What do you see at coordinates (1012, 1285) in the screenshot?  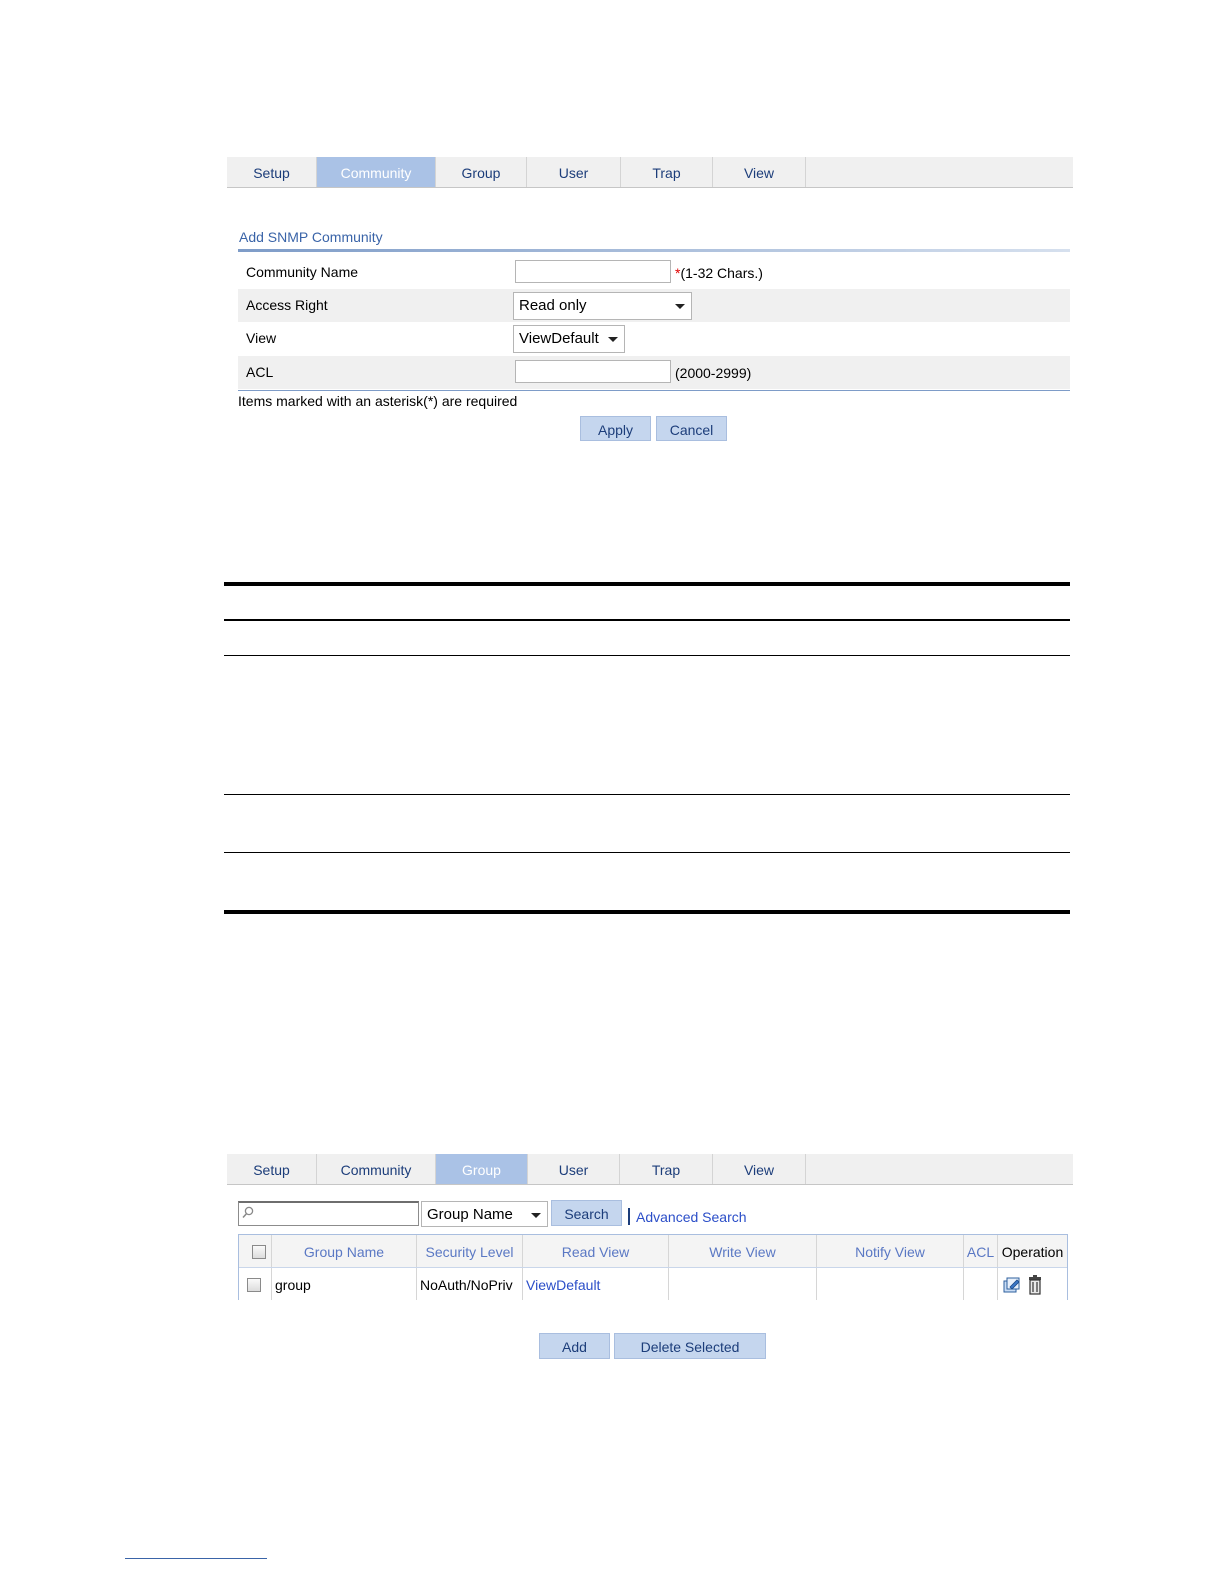 I see `edit-icon` at bounding box center [1012, 1285].